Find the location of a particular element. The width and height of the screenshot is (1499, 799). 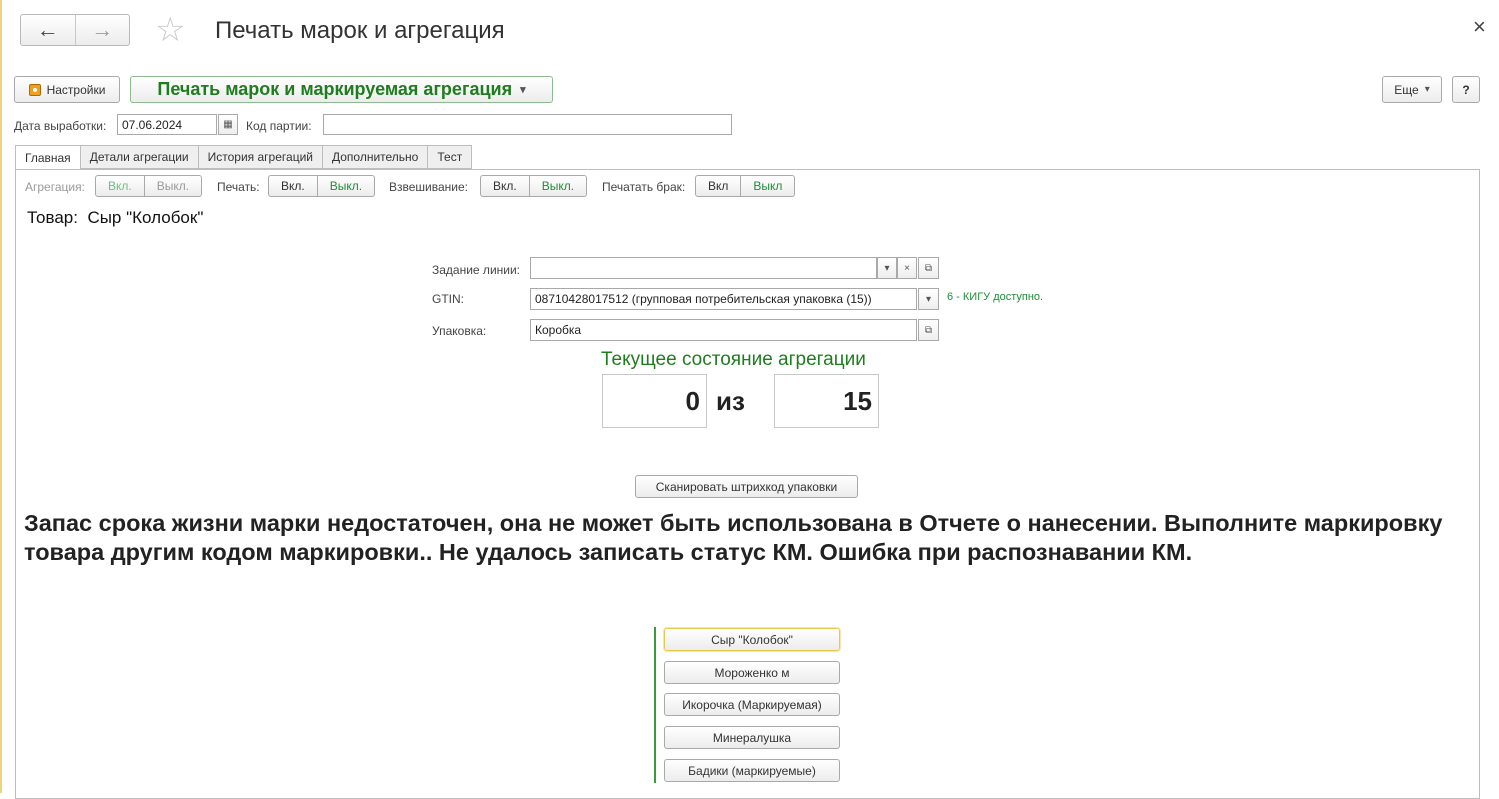

line-task-field is located at coordinates (703, 268).